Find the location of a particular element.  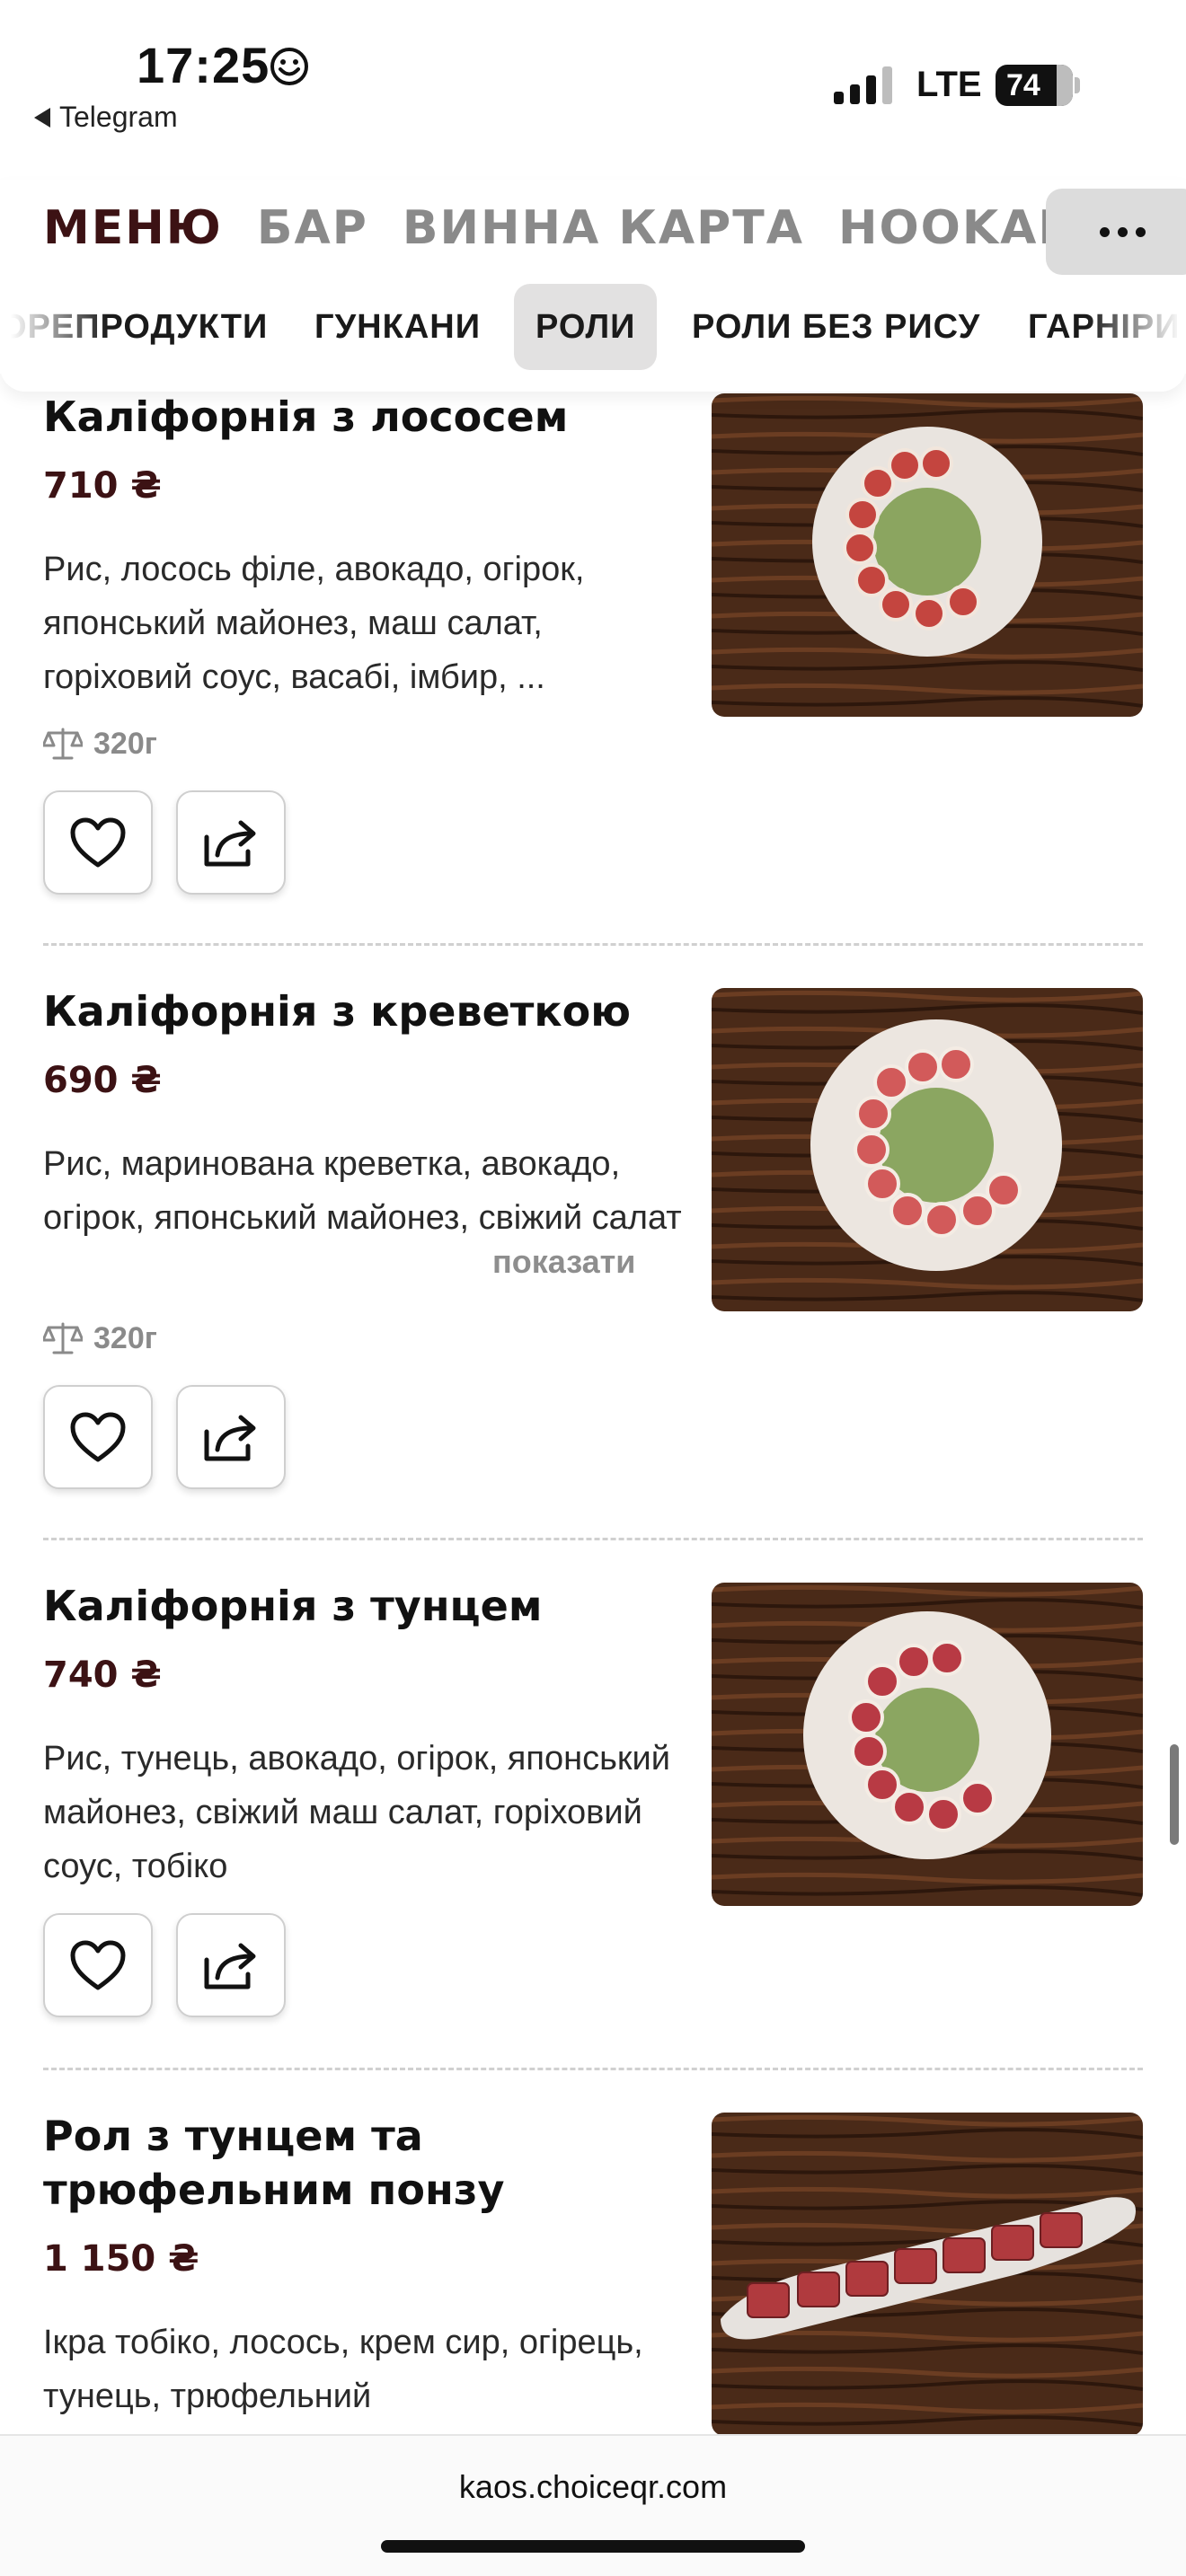

item-name: Рол з тунцем та трюфельним понзу is located at coordinates (274, 2163).